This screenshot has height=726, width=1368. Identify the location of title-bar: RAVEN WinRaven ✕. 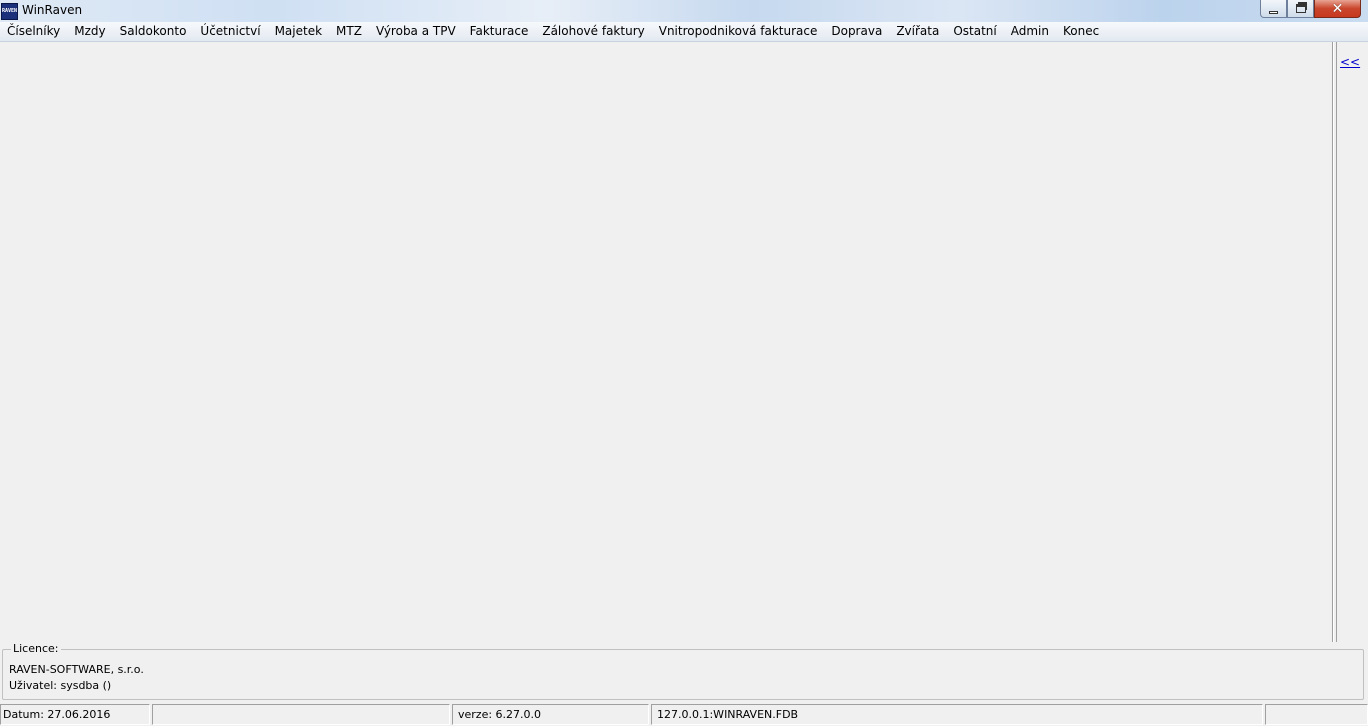
(684, 11).